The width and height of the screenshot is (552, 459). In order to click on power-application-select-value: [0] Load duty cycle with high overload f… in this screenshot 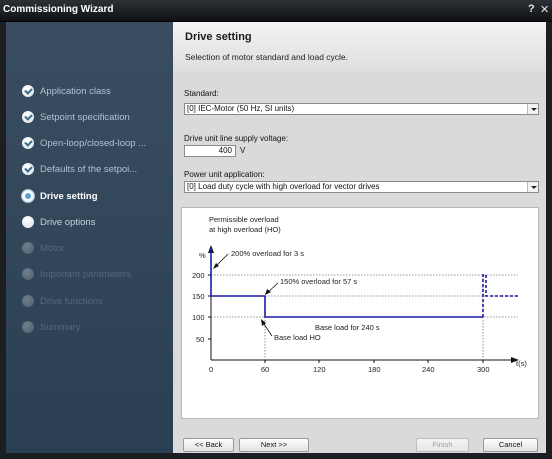, I will do `click(283, 186)`.